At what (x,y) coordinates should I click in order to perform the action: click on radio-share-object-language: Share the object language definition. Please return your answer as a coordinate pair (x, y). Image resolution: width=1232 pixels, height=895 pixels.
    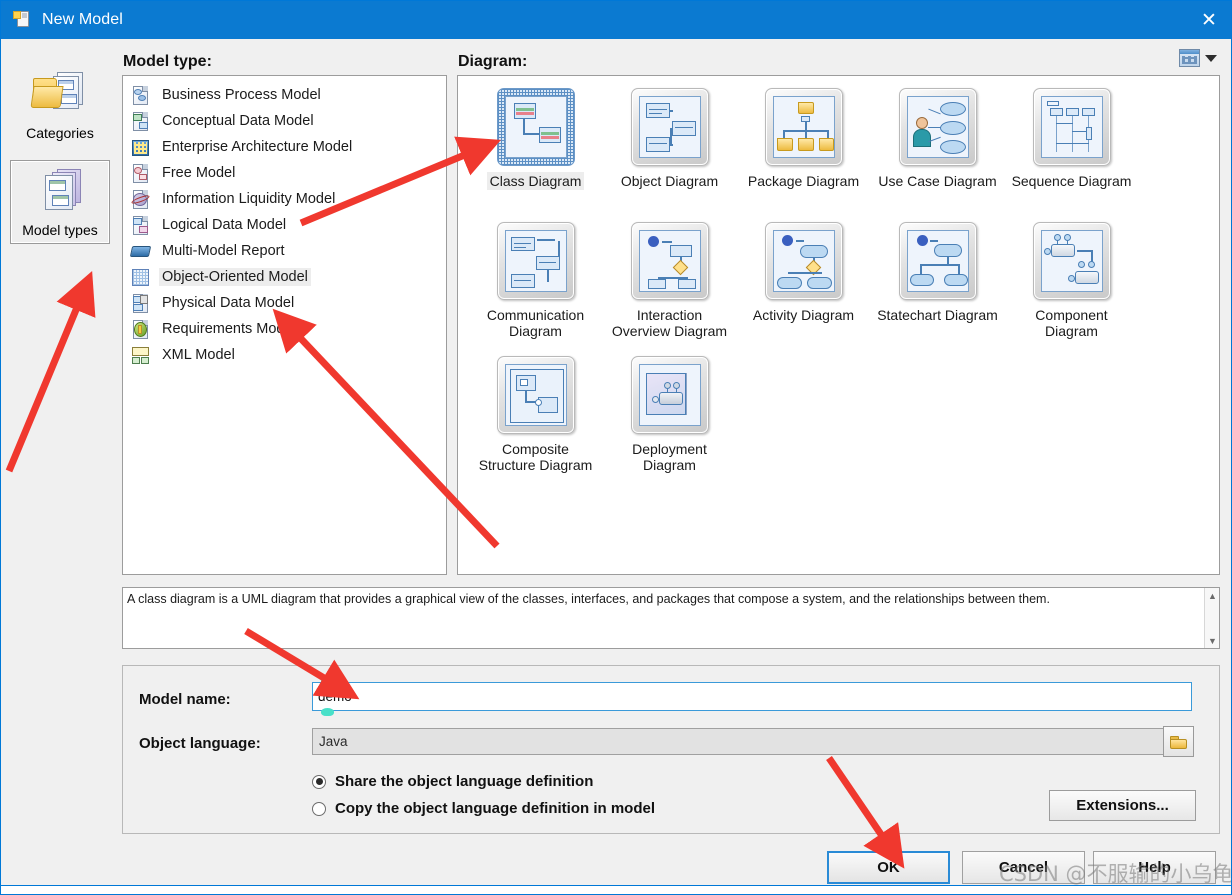
    Looking at the image, I should click on (452, 781).